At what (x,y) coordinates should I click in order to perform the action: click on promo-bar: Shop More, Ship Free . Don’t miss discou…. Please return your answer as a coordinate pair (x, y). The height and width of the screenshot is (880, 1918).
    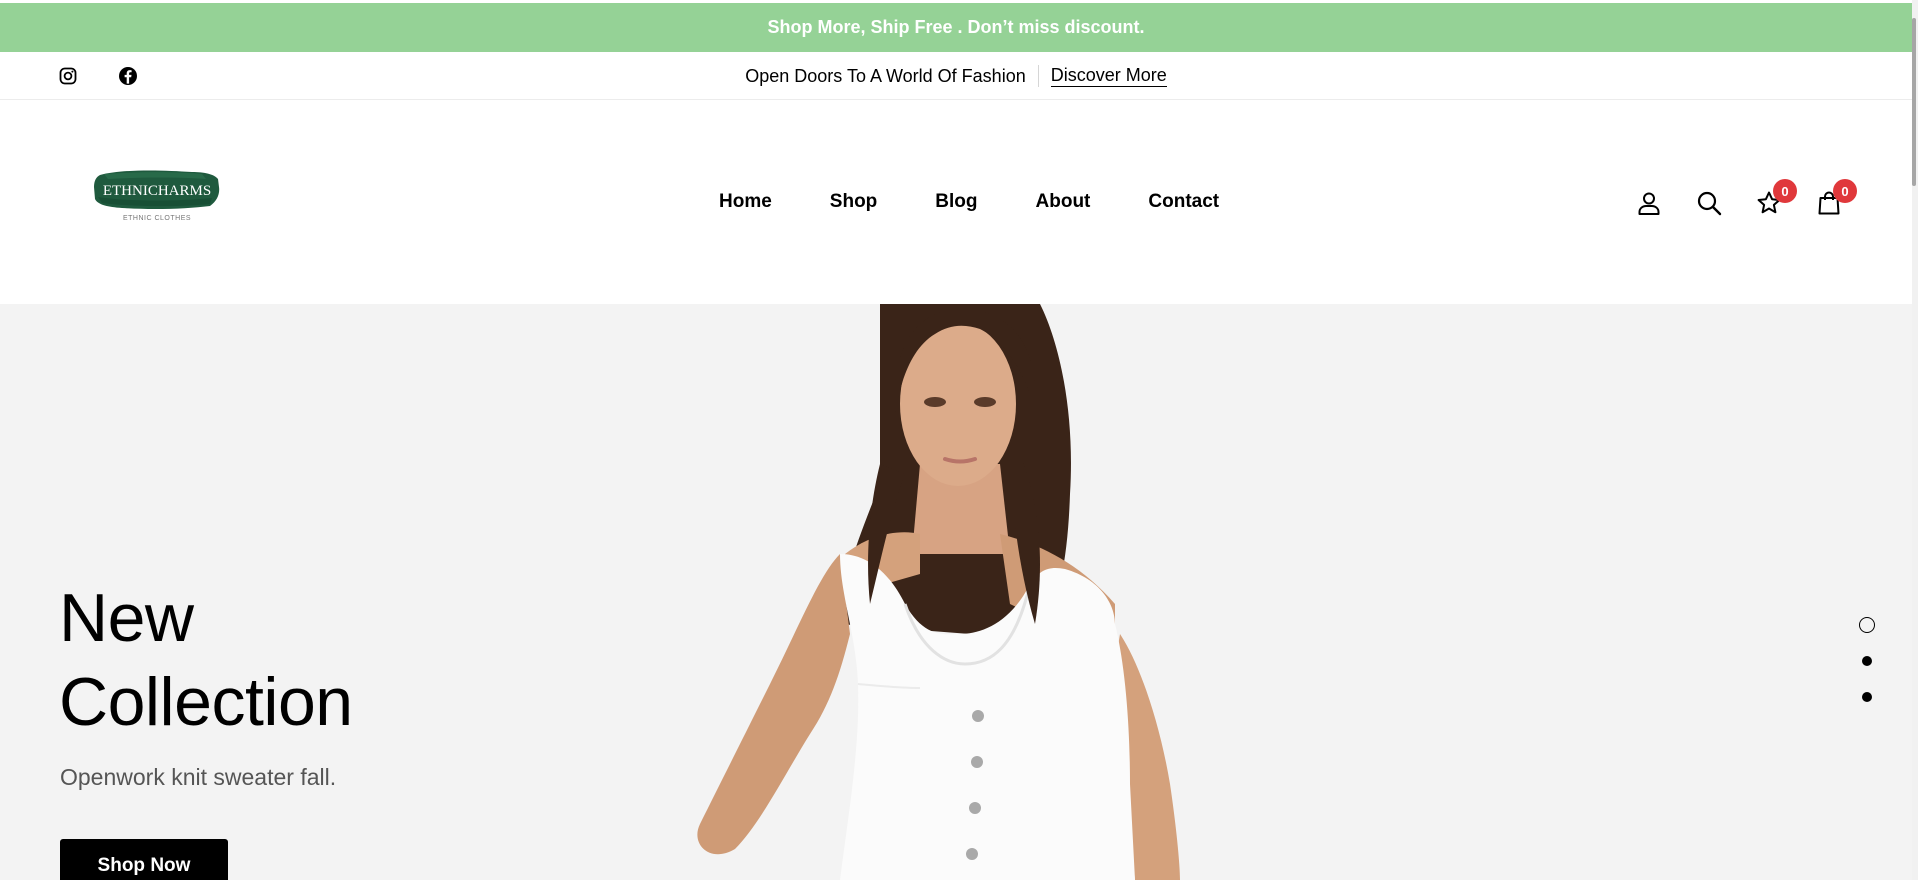
    Looking at the image, I should click on (956, 27).